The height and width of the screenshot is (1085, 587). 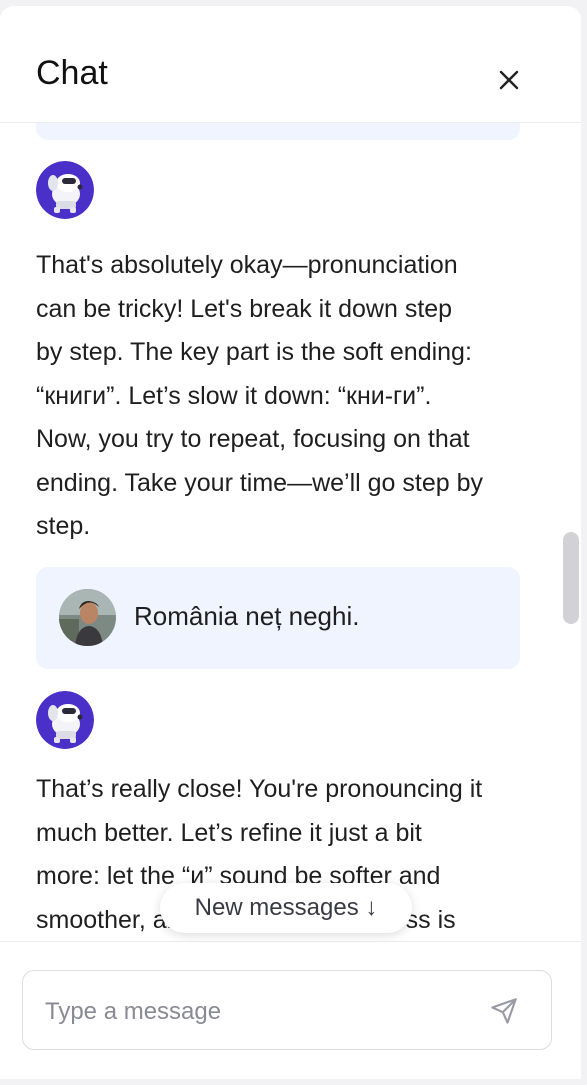 I want to click on user-avatar, so click(x=87, y=617).